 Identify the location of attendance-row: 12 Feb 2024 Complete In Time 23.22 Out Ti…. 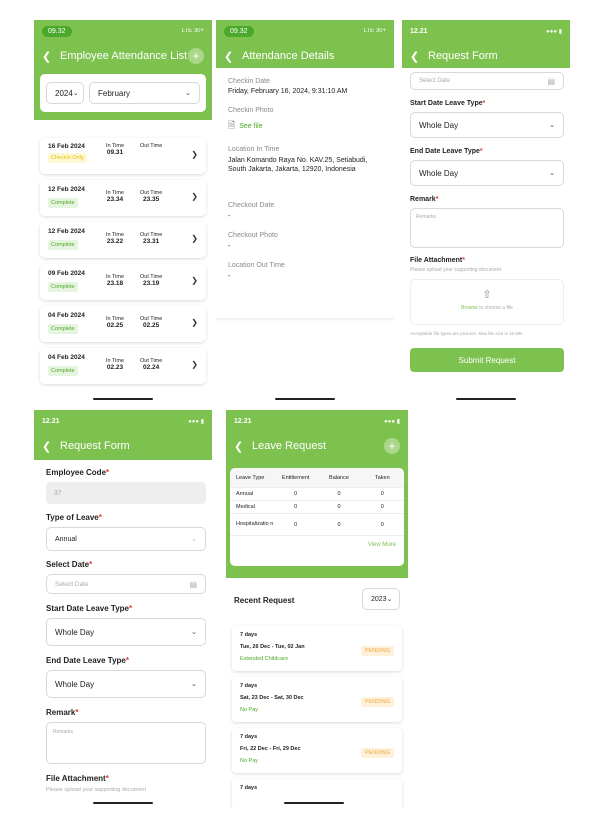
(123, 240).